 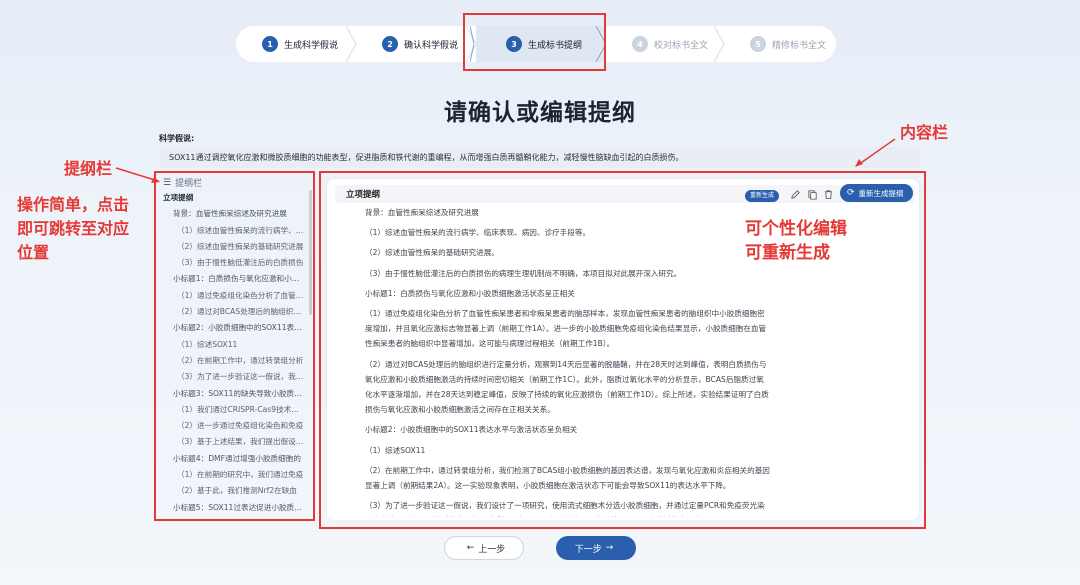 I want to click on arrow-right-icon: →, so click(x=609, y=548).